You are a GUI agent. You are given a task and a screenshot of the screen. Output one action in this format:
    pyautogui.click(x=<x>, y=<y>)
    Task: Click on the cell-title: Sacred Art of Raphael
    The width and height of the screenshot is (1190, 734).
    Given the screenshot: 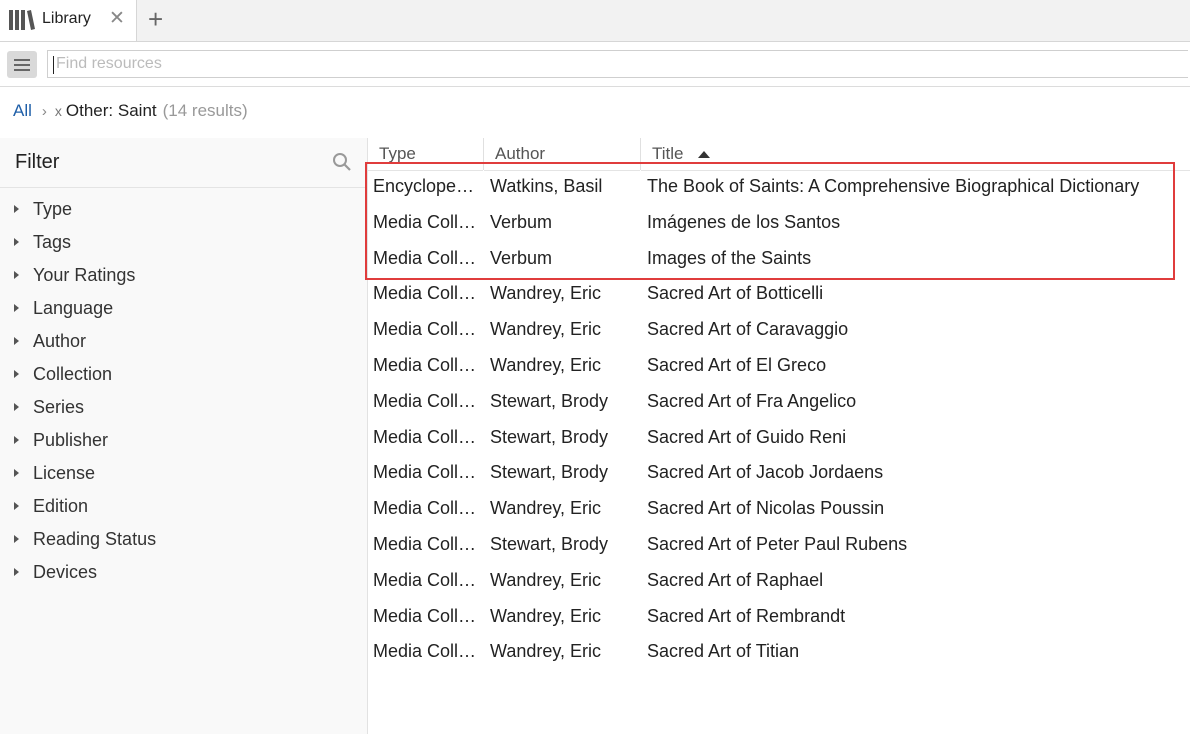 What is the action you would take?
    pyautogui.click(x=735, y=579)
    